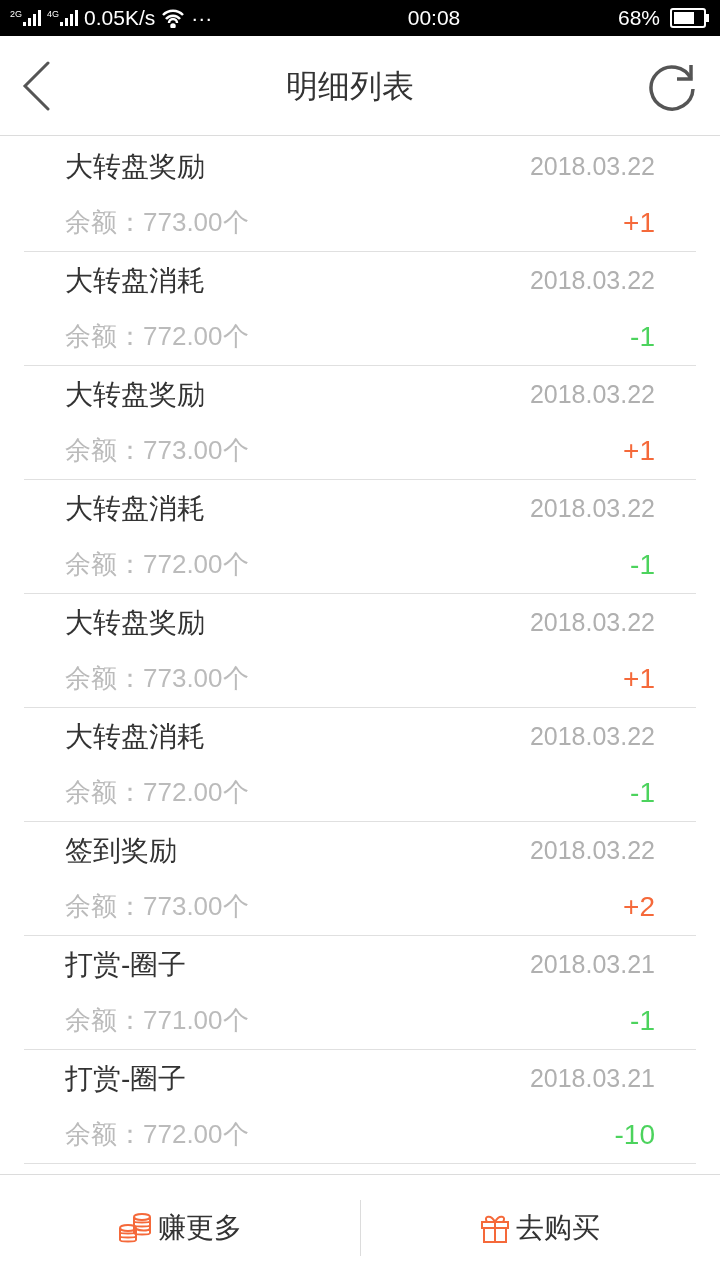 Image resolution: width=720 pixels, height=1280 pixels. I want to click on network-indicator: 4G, so click(63, 18).